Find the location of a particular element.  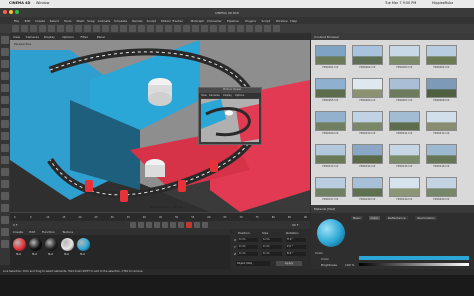

record-icon is located at coordinates (189, 225).